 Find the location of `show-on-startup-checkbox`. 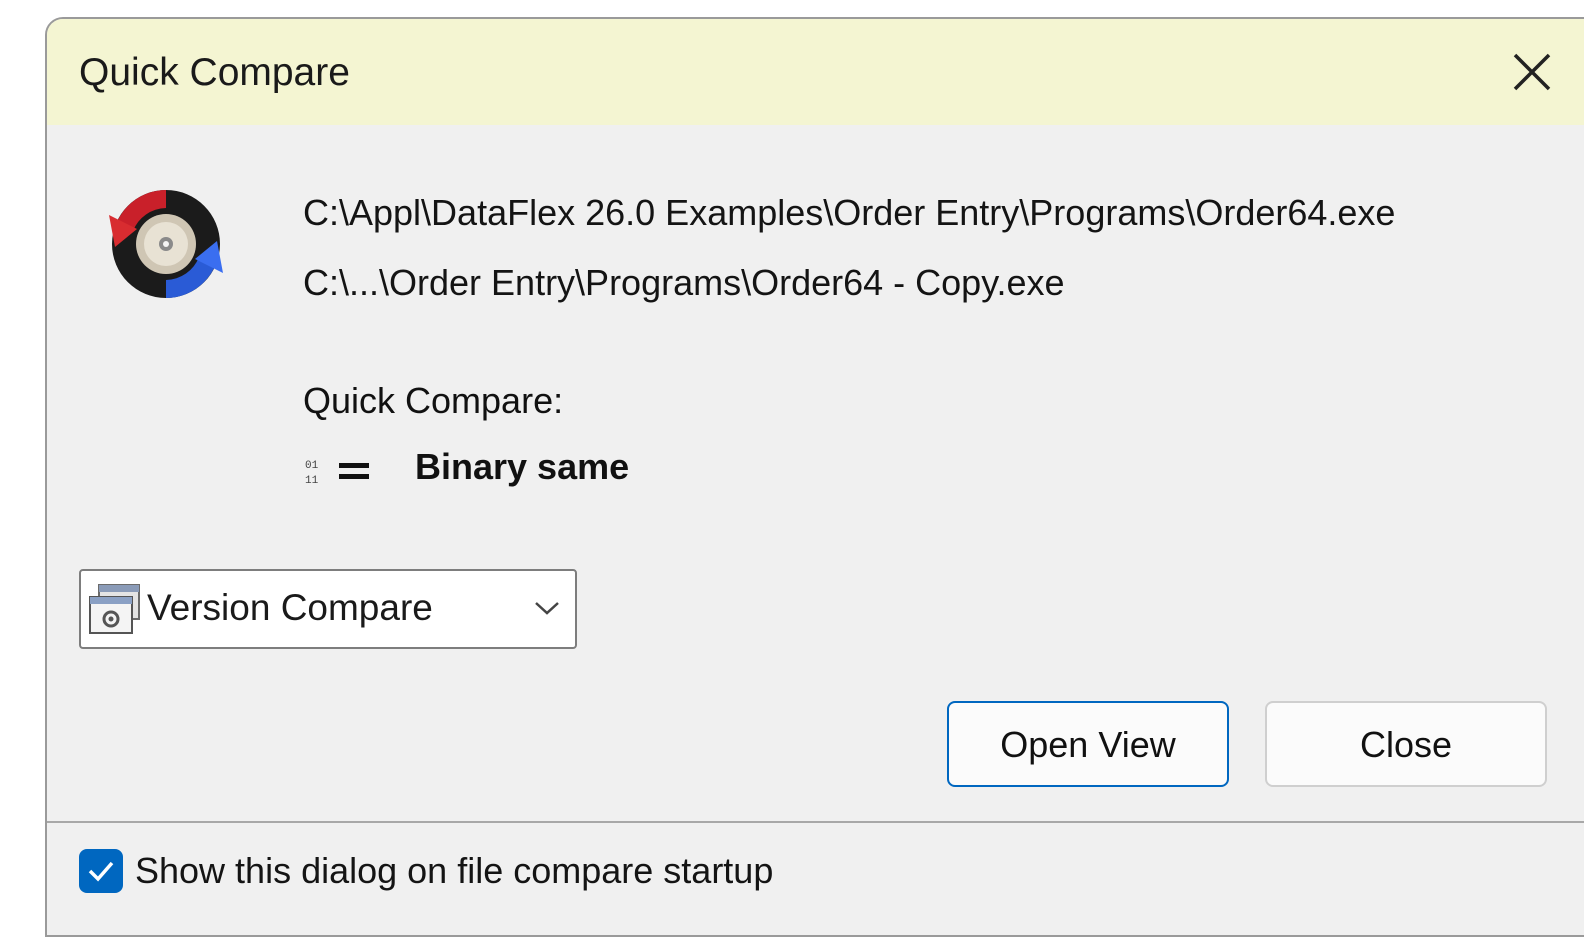

show-on-startup-checkbox is located at coordinates (101, 871).